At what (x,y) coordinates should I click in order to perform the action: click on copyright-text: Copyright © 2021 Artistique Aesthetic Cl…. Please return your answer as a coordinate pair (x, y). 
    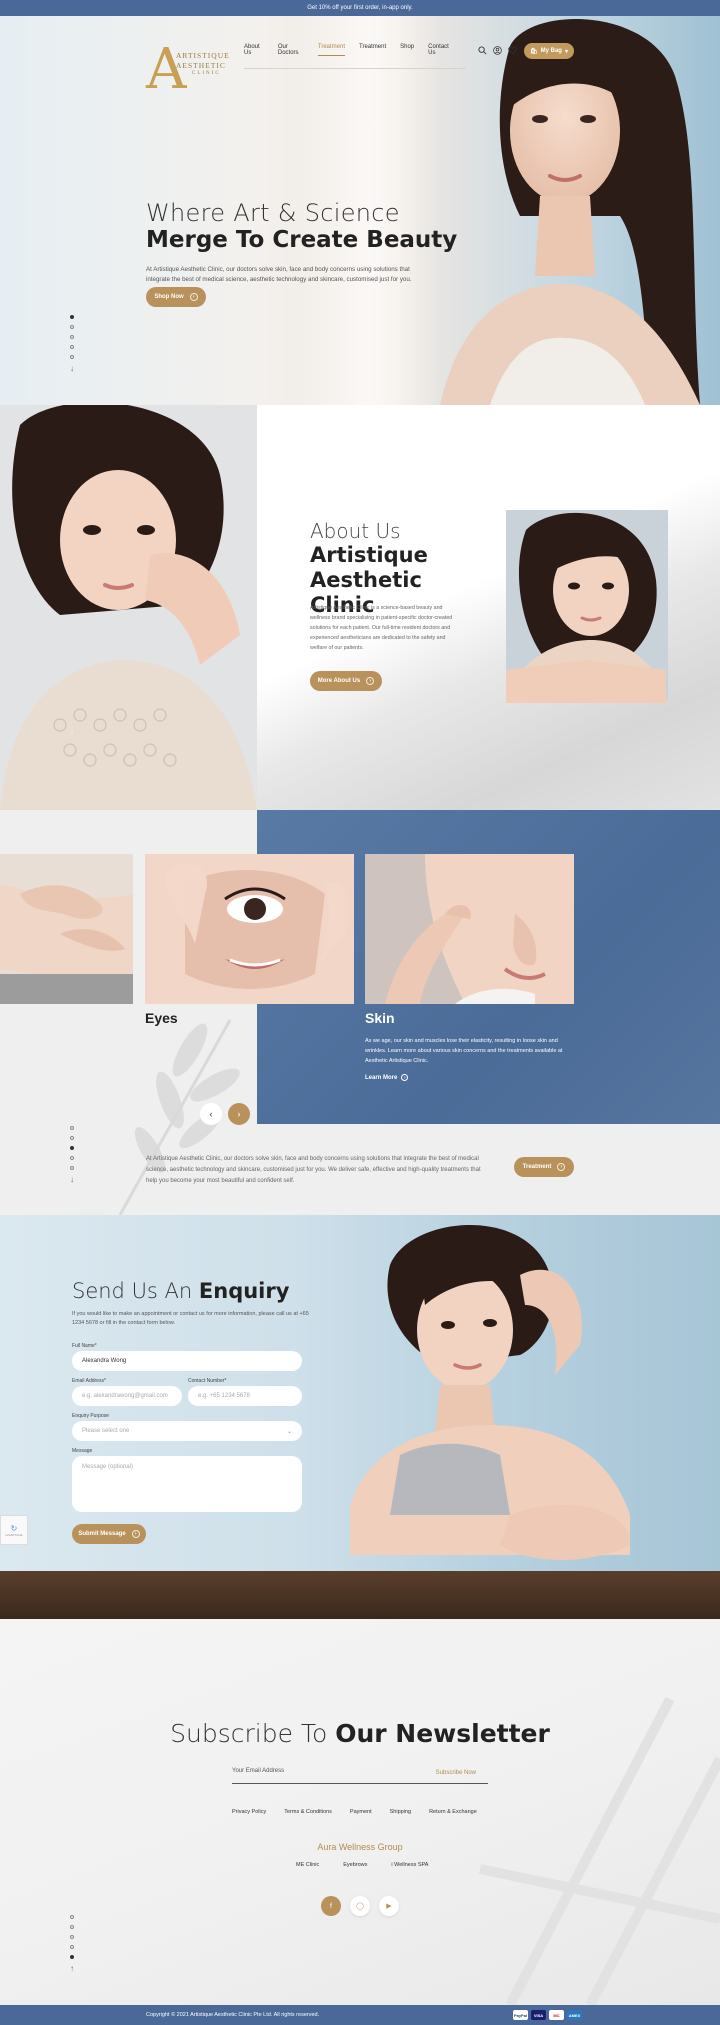
    Looking at the image, I should click on (233, 2015).